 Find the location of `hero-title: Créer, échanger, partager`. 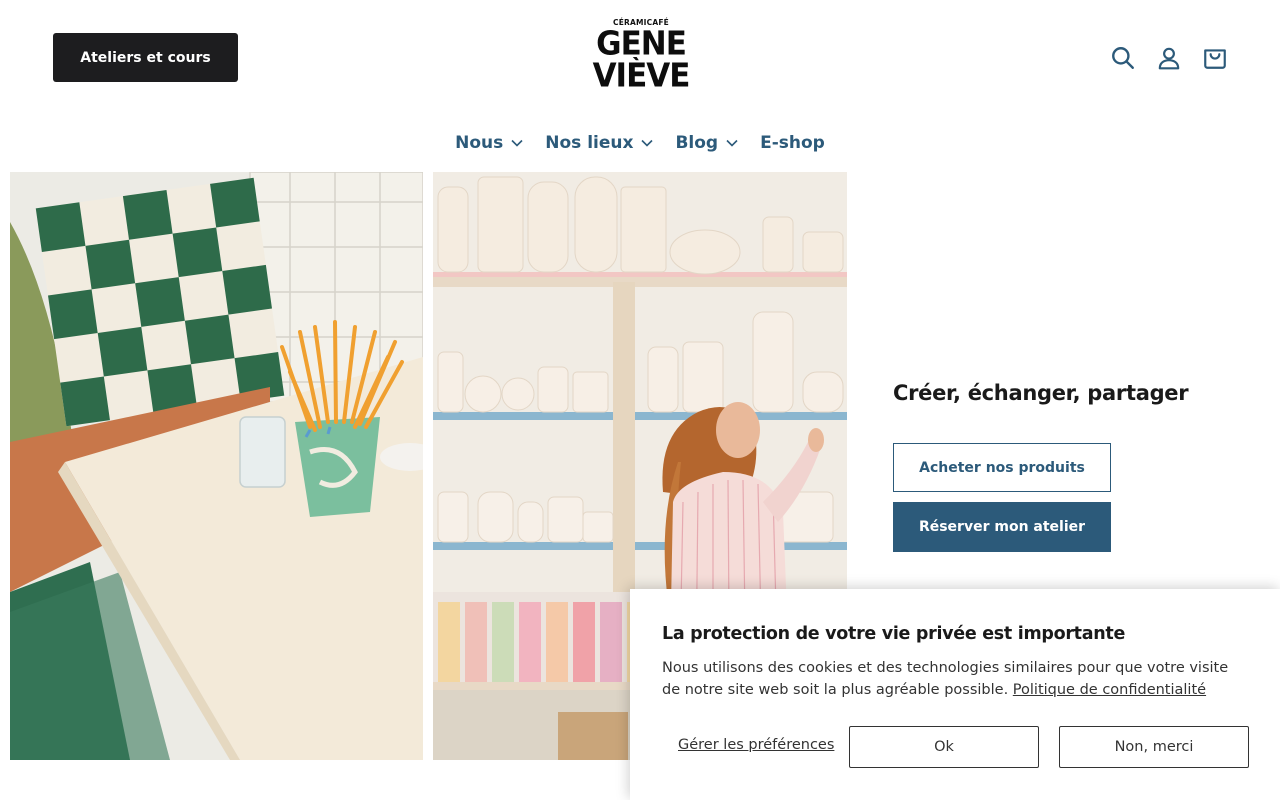

hero-title: Créer, échanger, partager is located at coordinates (1041, 393).